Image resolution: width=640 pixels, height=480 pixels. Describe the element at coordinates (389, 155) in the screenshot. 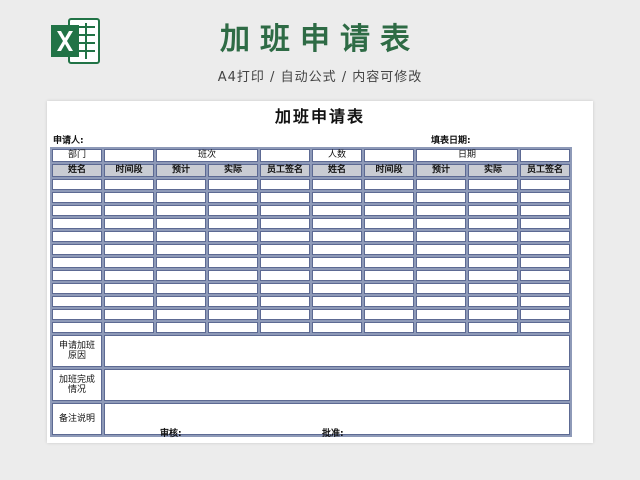

I see `count-value-cell` at that location.